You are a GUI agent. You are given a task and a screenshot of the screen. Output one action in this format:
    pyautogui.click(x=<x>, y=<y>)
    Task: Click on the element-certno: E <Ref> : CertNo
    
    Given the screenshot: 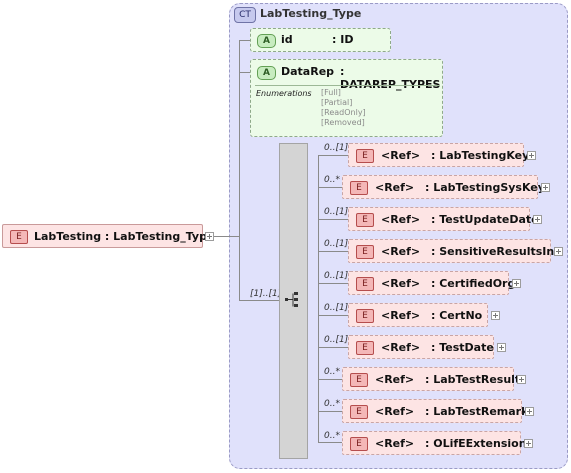 What is the action you would take?
    pyautogui.click(x=418, y=315)
    